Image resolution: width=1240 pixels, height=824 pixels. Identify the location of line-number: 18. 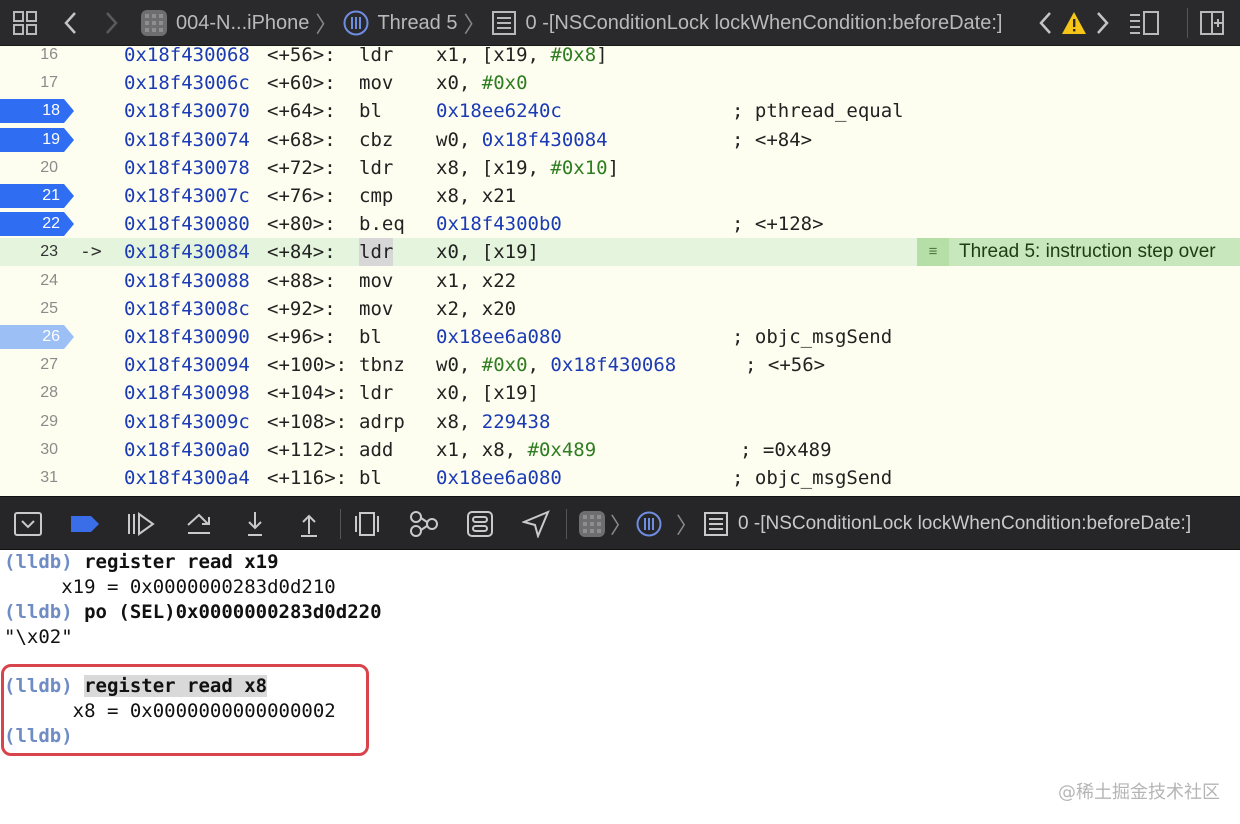
(51, 111).